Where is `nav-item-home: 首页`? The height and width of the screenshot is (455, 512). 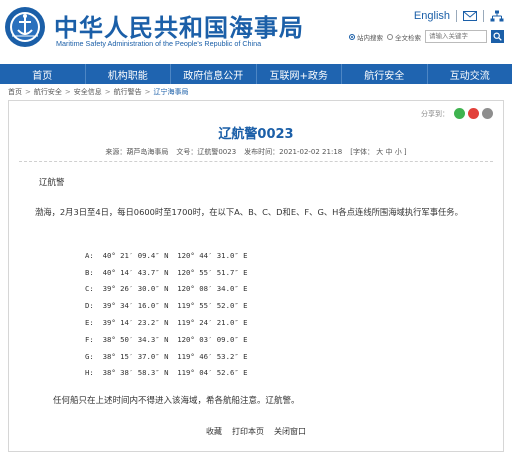
nav-item-home: 首页 is located at coordinates (43, 74).